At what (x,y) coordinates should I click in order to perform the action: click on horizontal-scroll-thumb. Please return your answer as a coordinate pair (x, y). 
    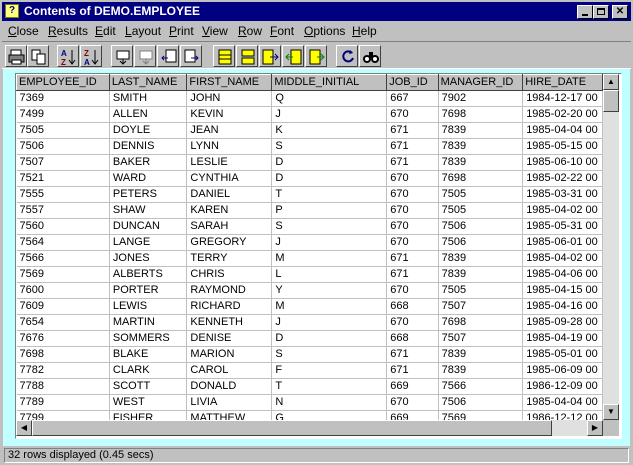
    Looking at the image, I should click on (292, 428).